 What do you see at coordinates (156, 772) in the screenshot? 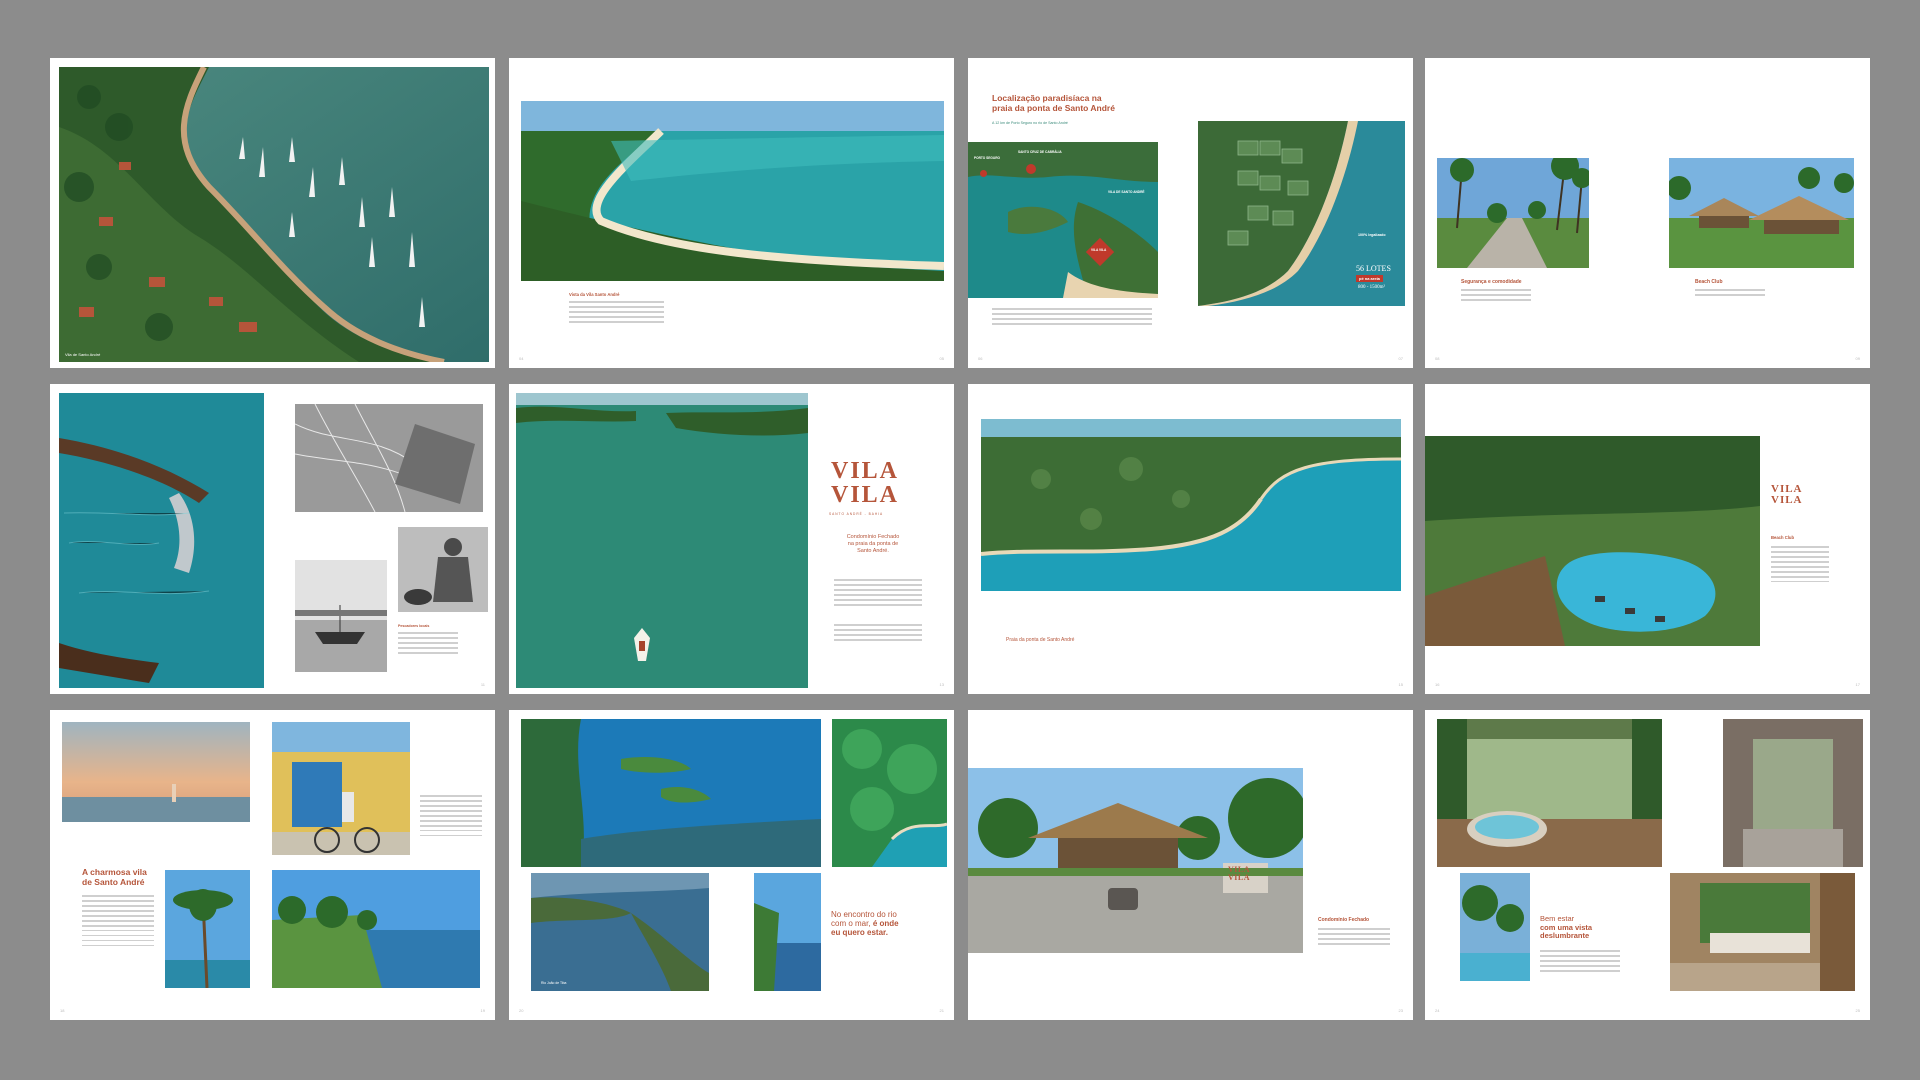
I see `sunset-beach-photo` at bounding box center [156, 772].